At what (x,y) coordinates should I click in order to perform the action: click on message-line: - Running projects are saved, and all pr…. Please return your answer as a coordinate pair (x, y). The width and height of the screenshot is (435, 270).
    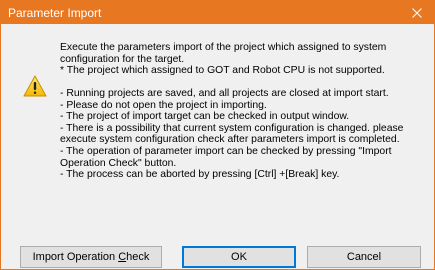
    Looking at the image, I should click on (224, 93).